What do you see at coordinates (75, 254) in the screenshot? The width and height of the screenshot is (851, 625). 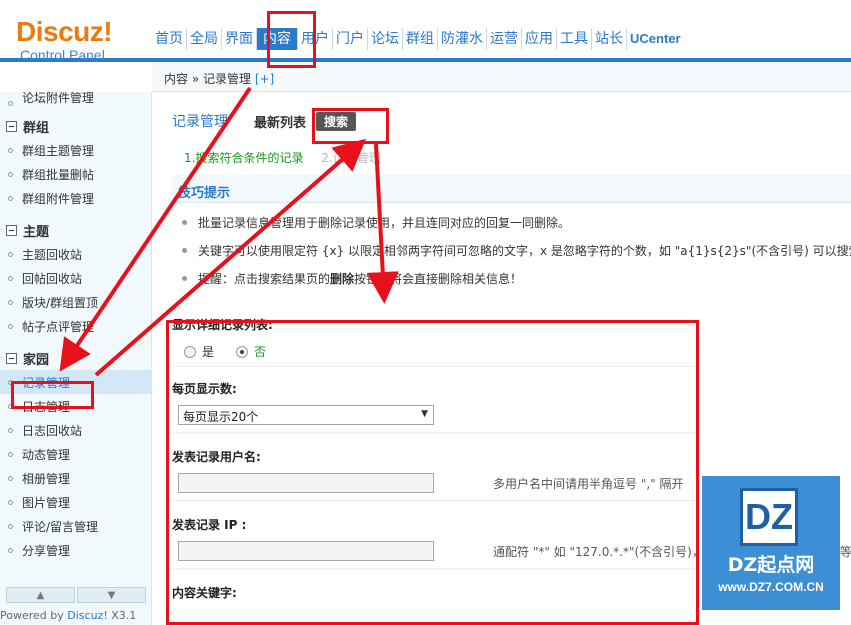 I see `sidebar-item-thread-recycle: 主题回收站` at bounding box center [75, 254].